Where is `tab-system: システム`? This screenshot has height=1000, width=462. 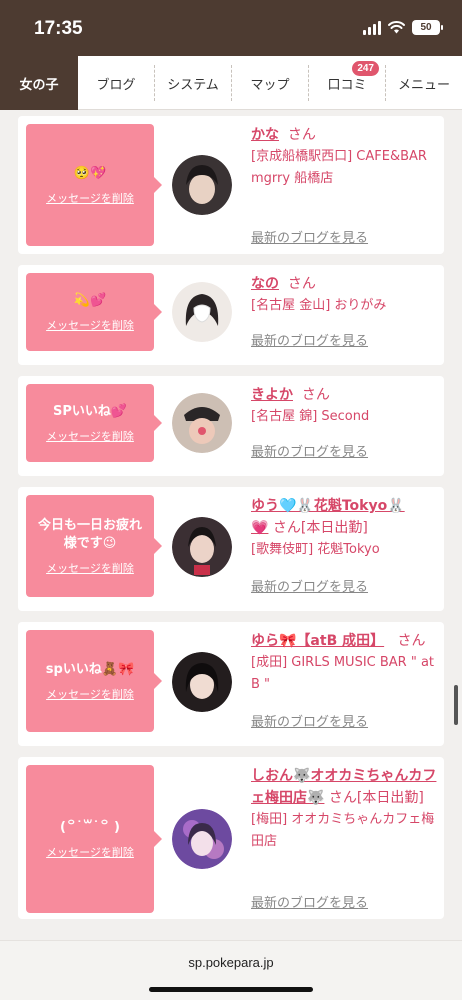 tab-system: システム is located at coordinates (193, 83).